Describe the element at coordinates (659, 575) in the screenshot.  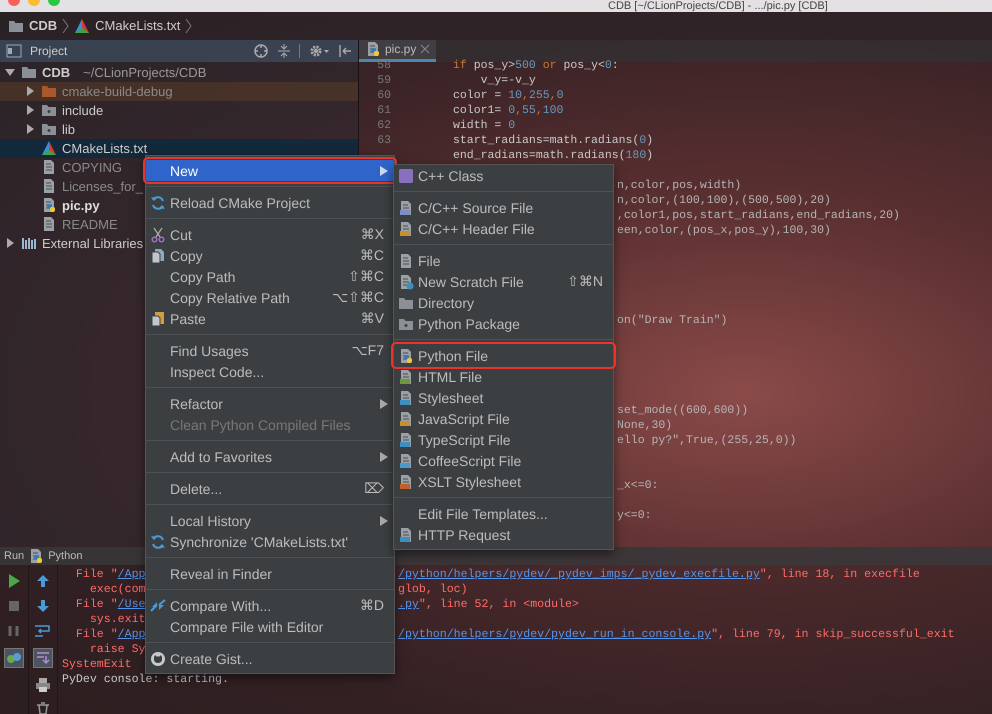
I see `console-line: /python/helpers/pydev/_pydev_imps/_pydev_execfile.py", line 18, in execfile` at that location.